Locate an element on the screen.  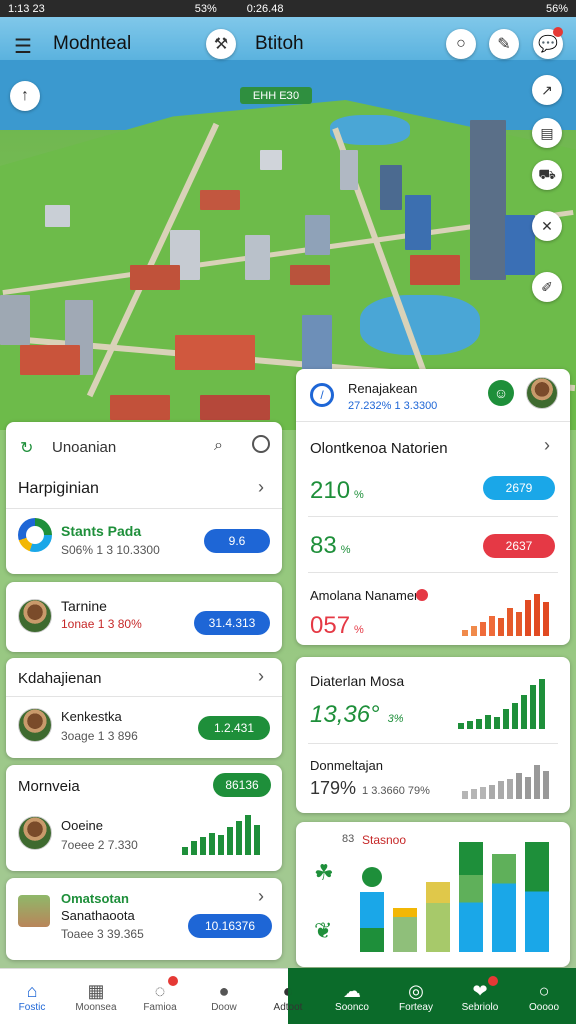
nav-item-doow: ● Doow is located at coordinates (224, 996).